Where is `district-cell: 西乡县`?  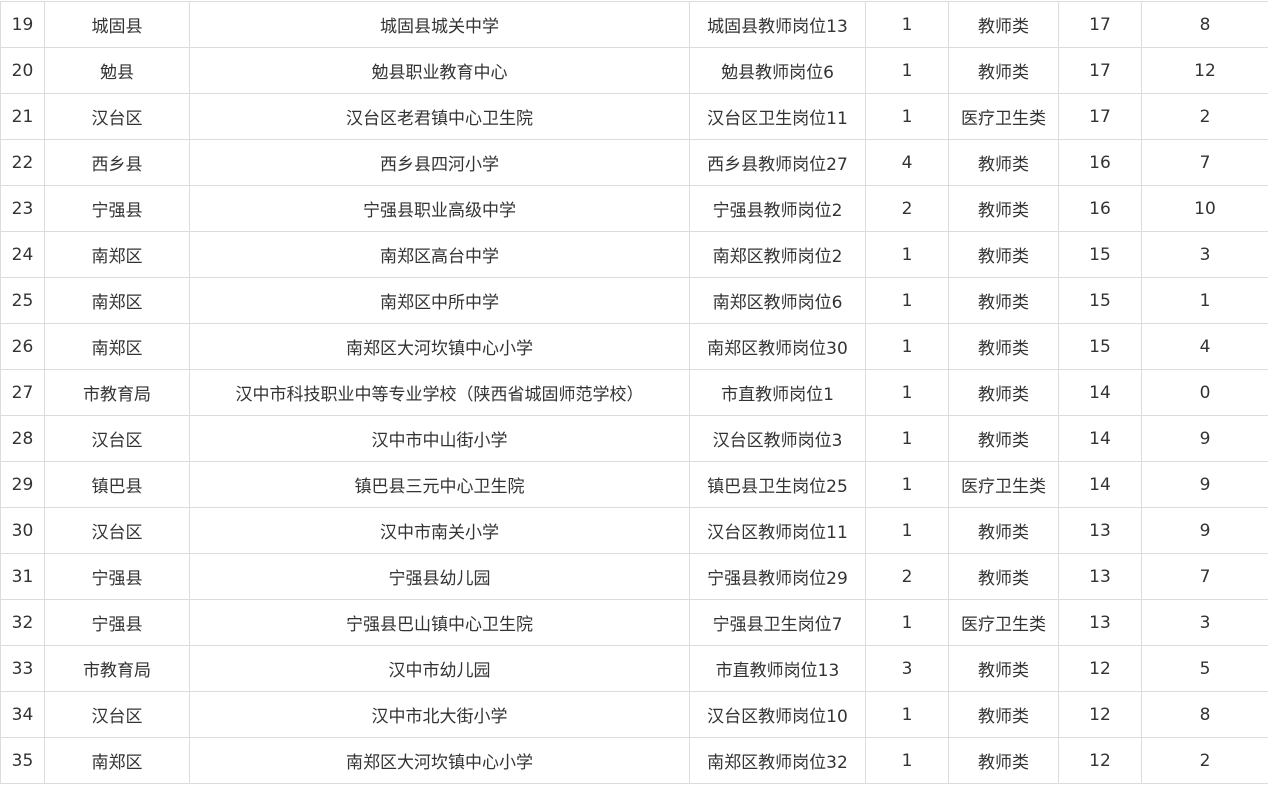 district-cell: 西乡县 is located at coordinates (117, 162).